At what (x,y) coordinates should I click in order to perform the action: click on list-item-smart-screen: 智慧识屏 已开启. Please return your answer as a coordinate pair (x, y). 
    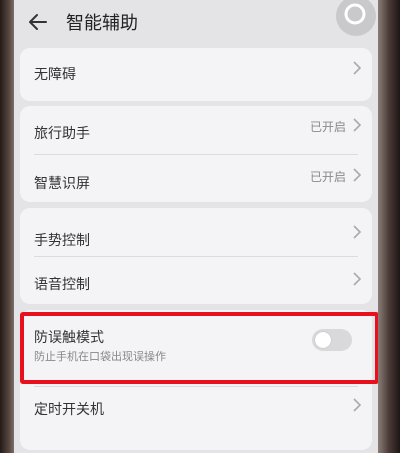
    Looking at the image, I should click on (196, 178).